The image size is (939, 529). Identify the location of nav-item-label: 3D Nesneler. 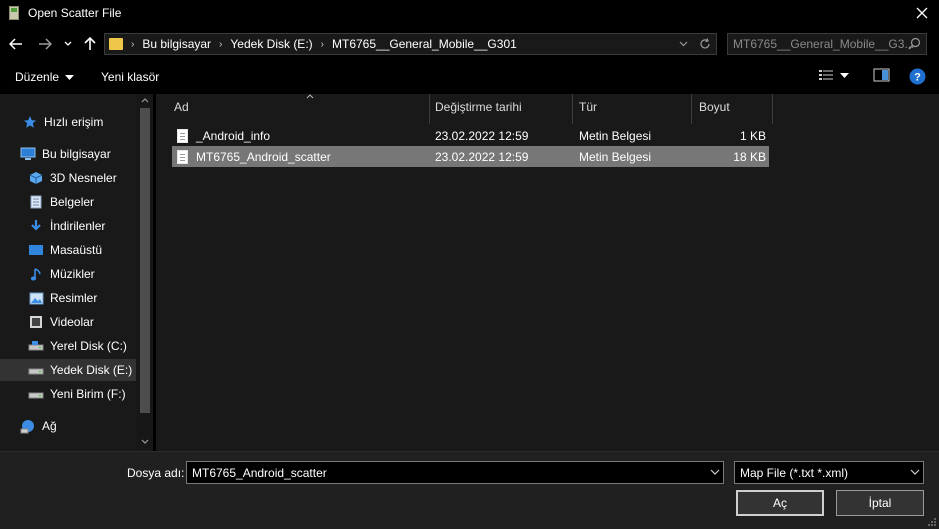
(83, 178).